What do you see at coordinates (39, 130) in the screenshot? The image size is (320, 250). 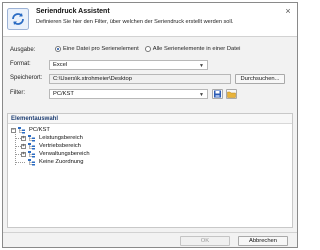 I see `tree-root-label: PC/KST` at bounding box center [39, 130].